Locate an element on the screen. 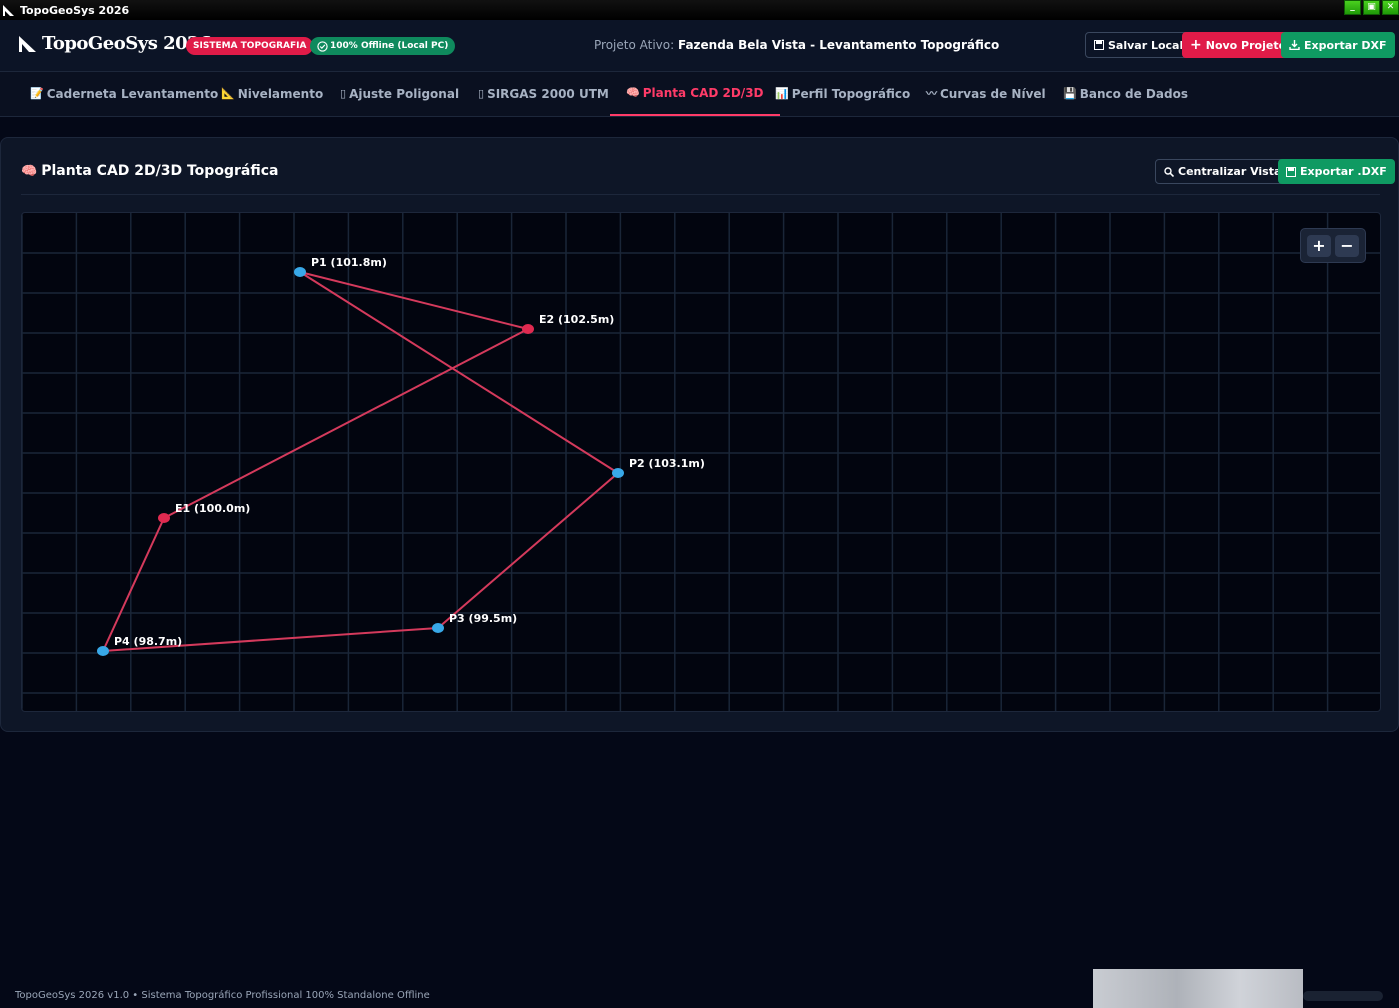  panel-title: 🧠 Planta CAD 2D/3D Topográfica is located at coordinates (149, 171).